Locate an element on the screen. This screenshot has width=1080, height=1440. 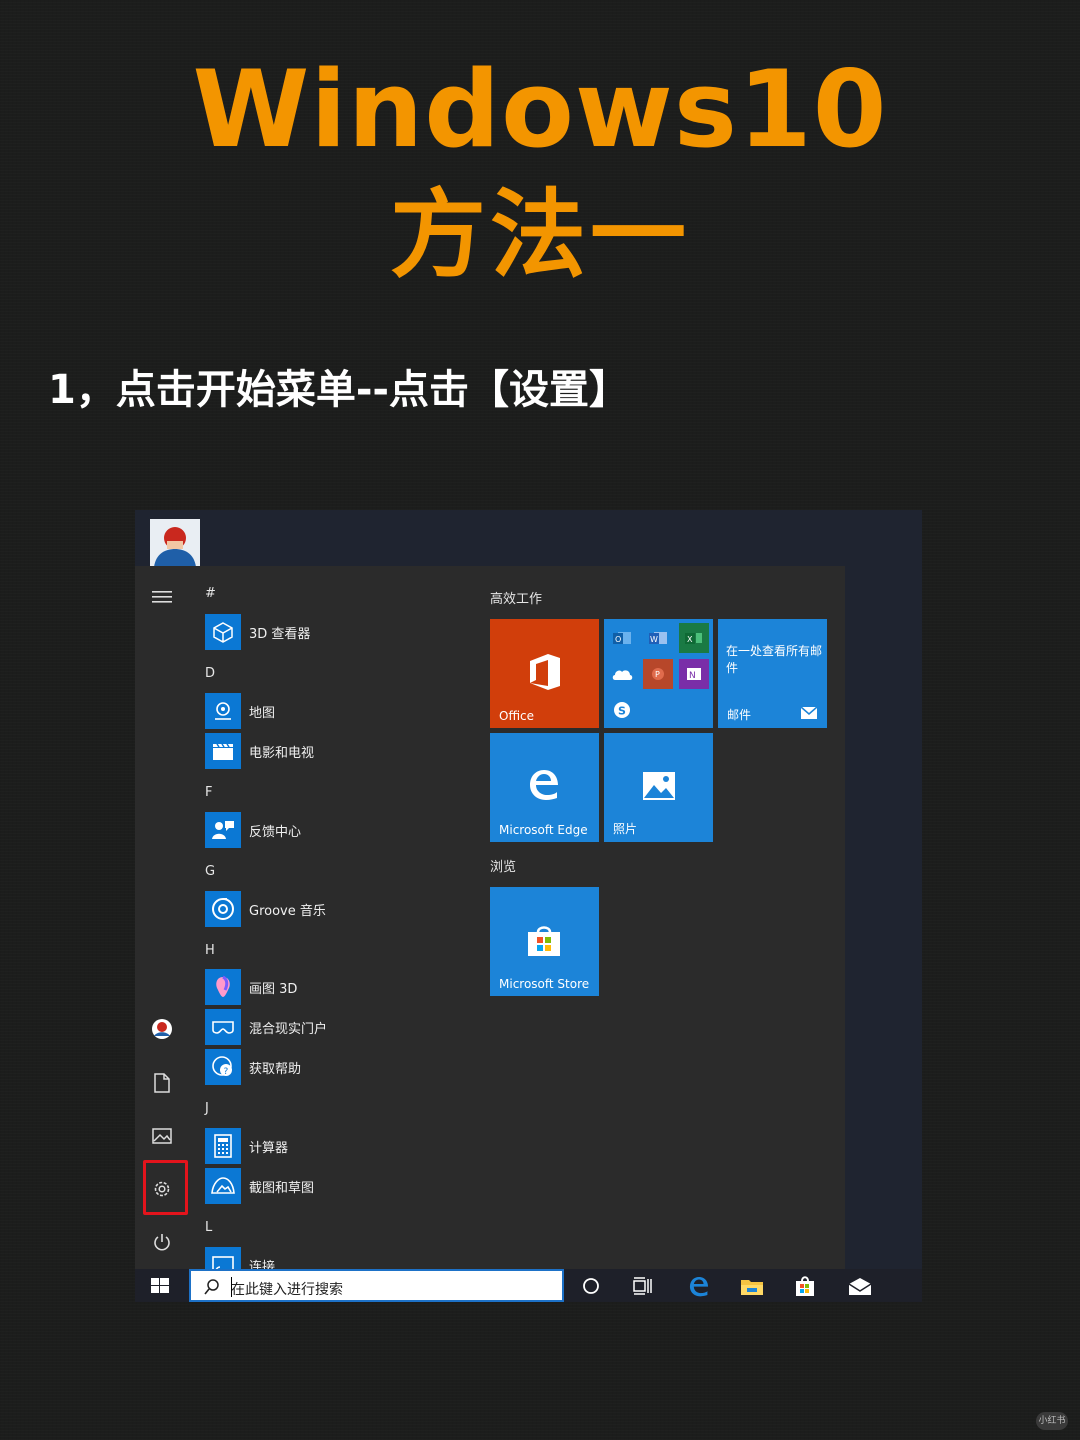
word-icon: W is located at coordinates (658, 638).